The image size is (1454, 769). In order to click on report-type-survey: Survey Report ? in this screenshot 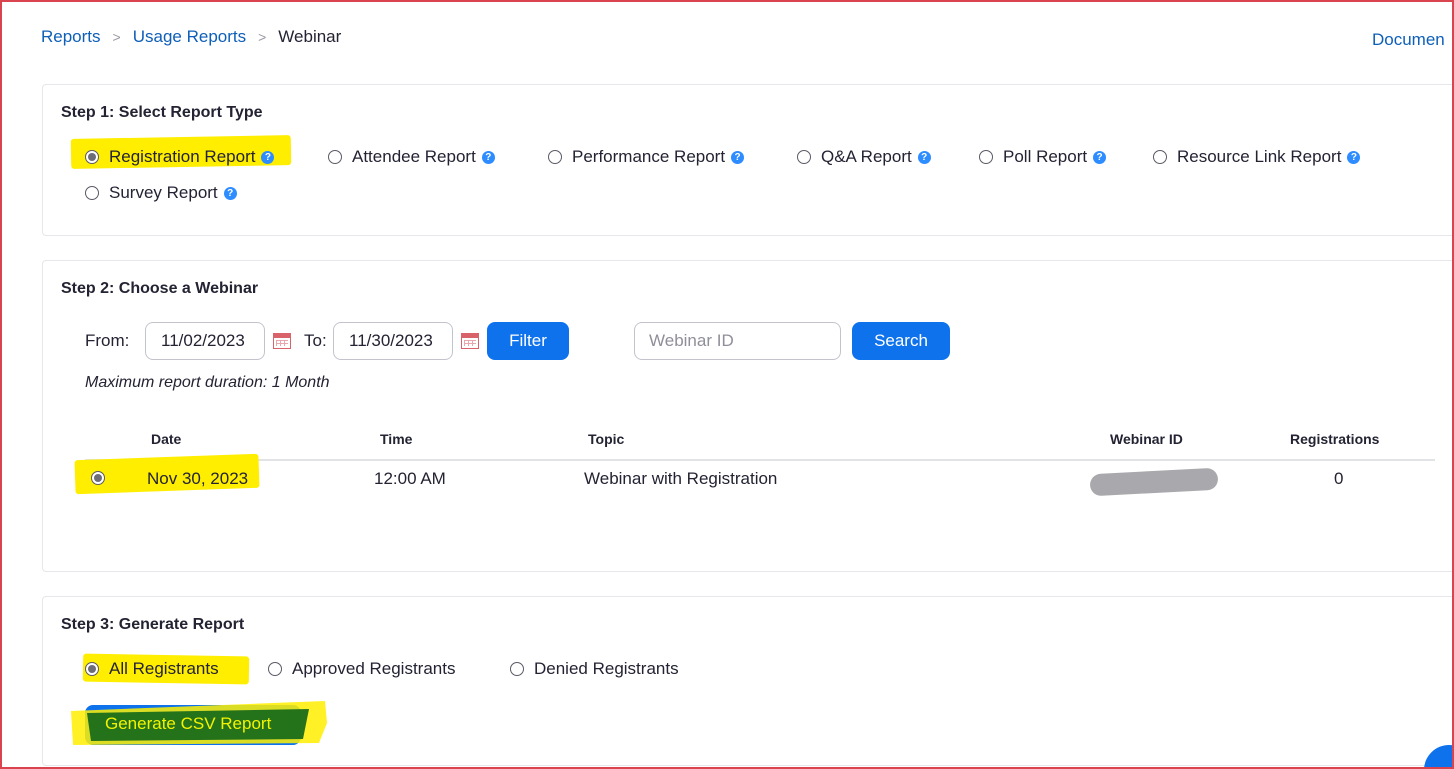, I will do `click(161, 193)`.